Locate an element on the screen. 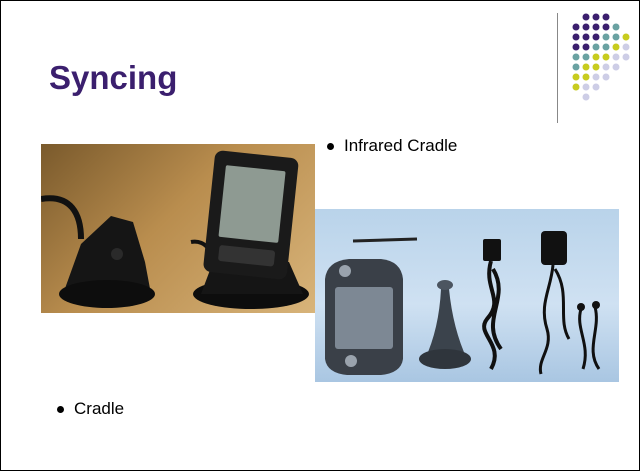 This screenshot has width=640, height=471. bullet-infrared-cradle: Infrared Cradle is located at coordinates (392, 146).